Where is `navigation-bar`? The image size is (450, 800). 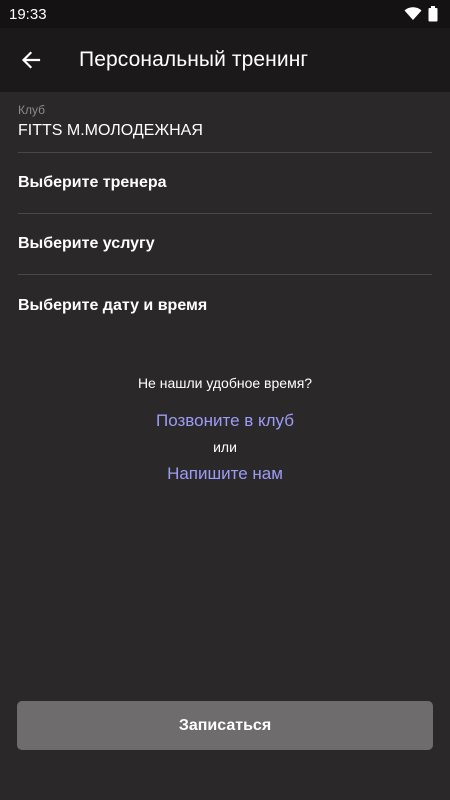 navigation-bar is located at coordinates (225, 787).